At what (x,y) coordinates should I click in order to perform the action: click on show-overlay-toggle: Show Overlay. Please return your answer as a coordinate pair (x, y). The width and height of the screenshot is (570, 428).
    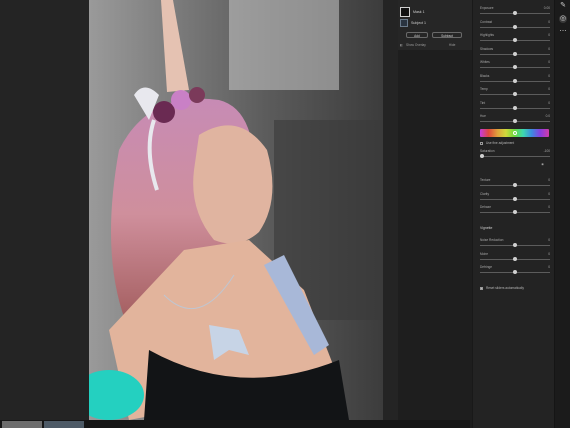
    Looking at the image, I should click on (416, 45).